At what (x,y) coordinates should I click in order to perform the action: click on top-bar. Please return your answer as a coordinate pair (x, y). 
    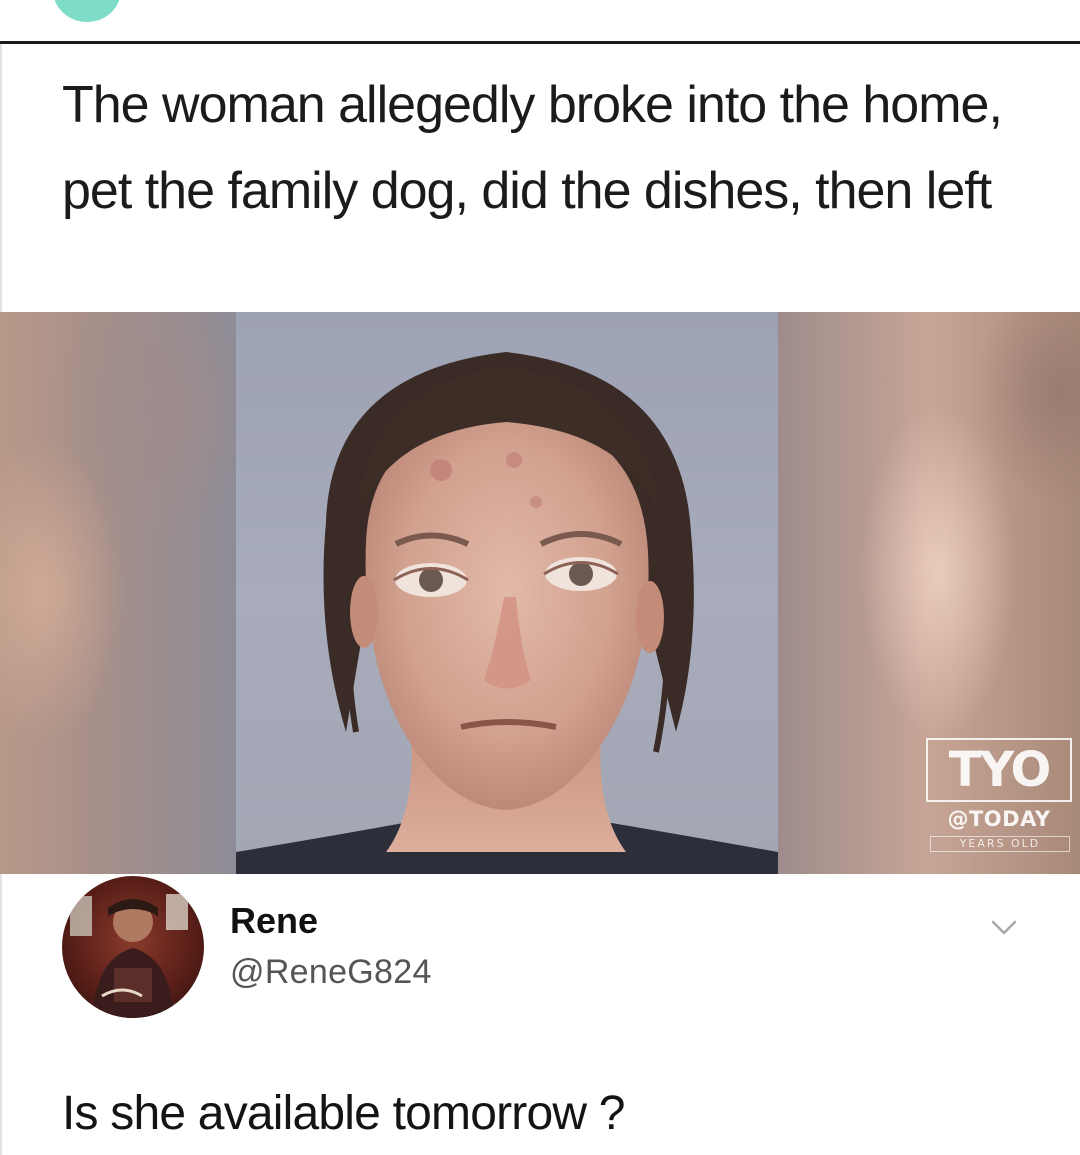
    Looking at the image, I should click on (540, 22).